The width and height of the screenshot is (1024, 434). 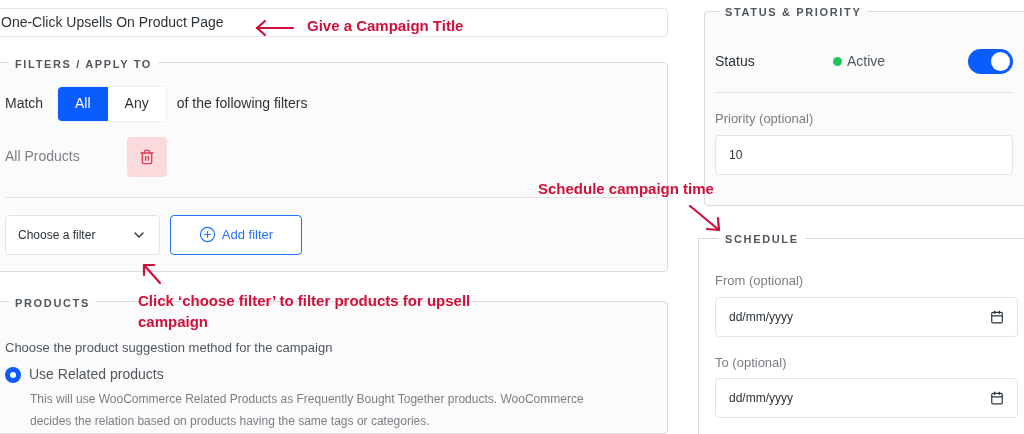 I want to click on status-toggle, so click(x=990, y=61).